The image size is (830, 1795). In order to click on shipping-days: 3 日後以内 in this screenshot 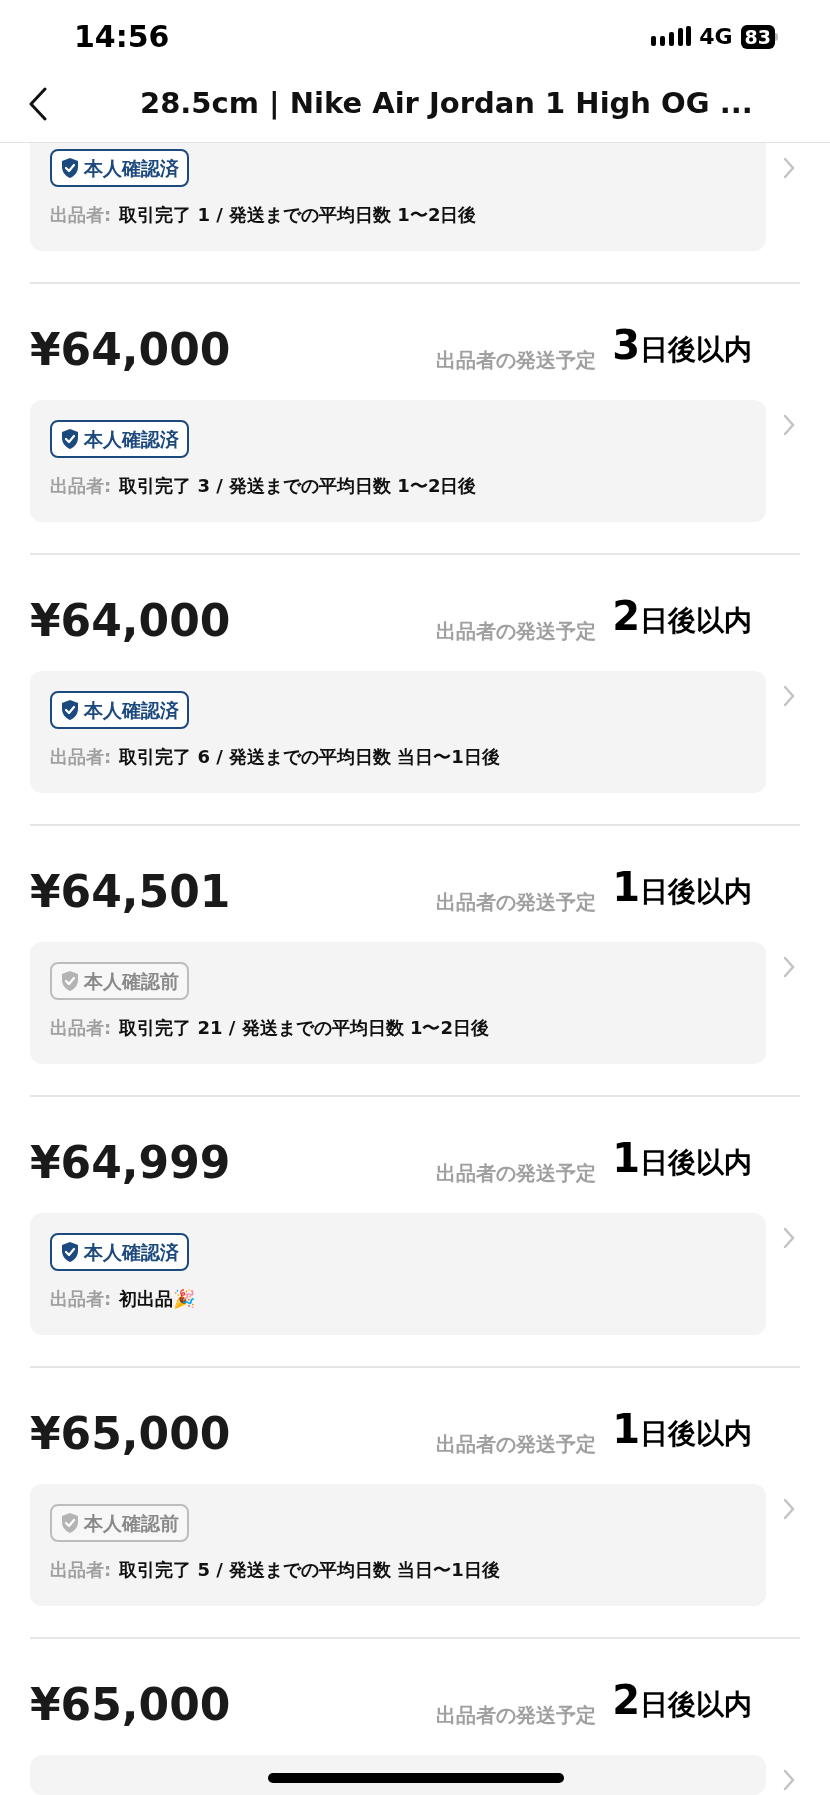, I will do `click(682, 349)`.